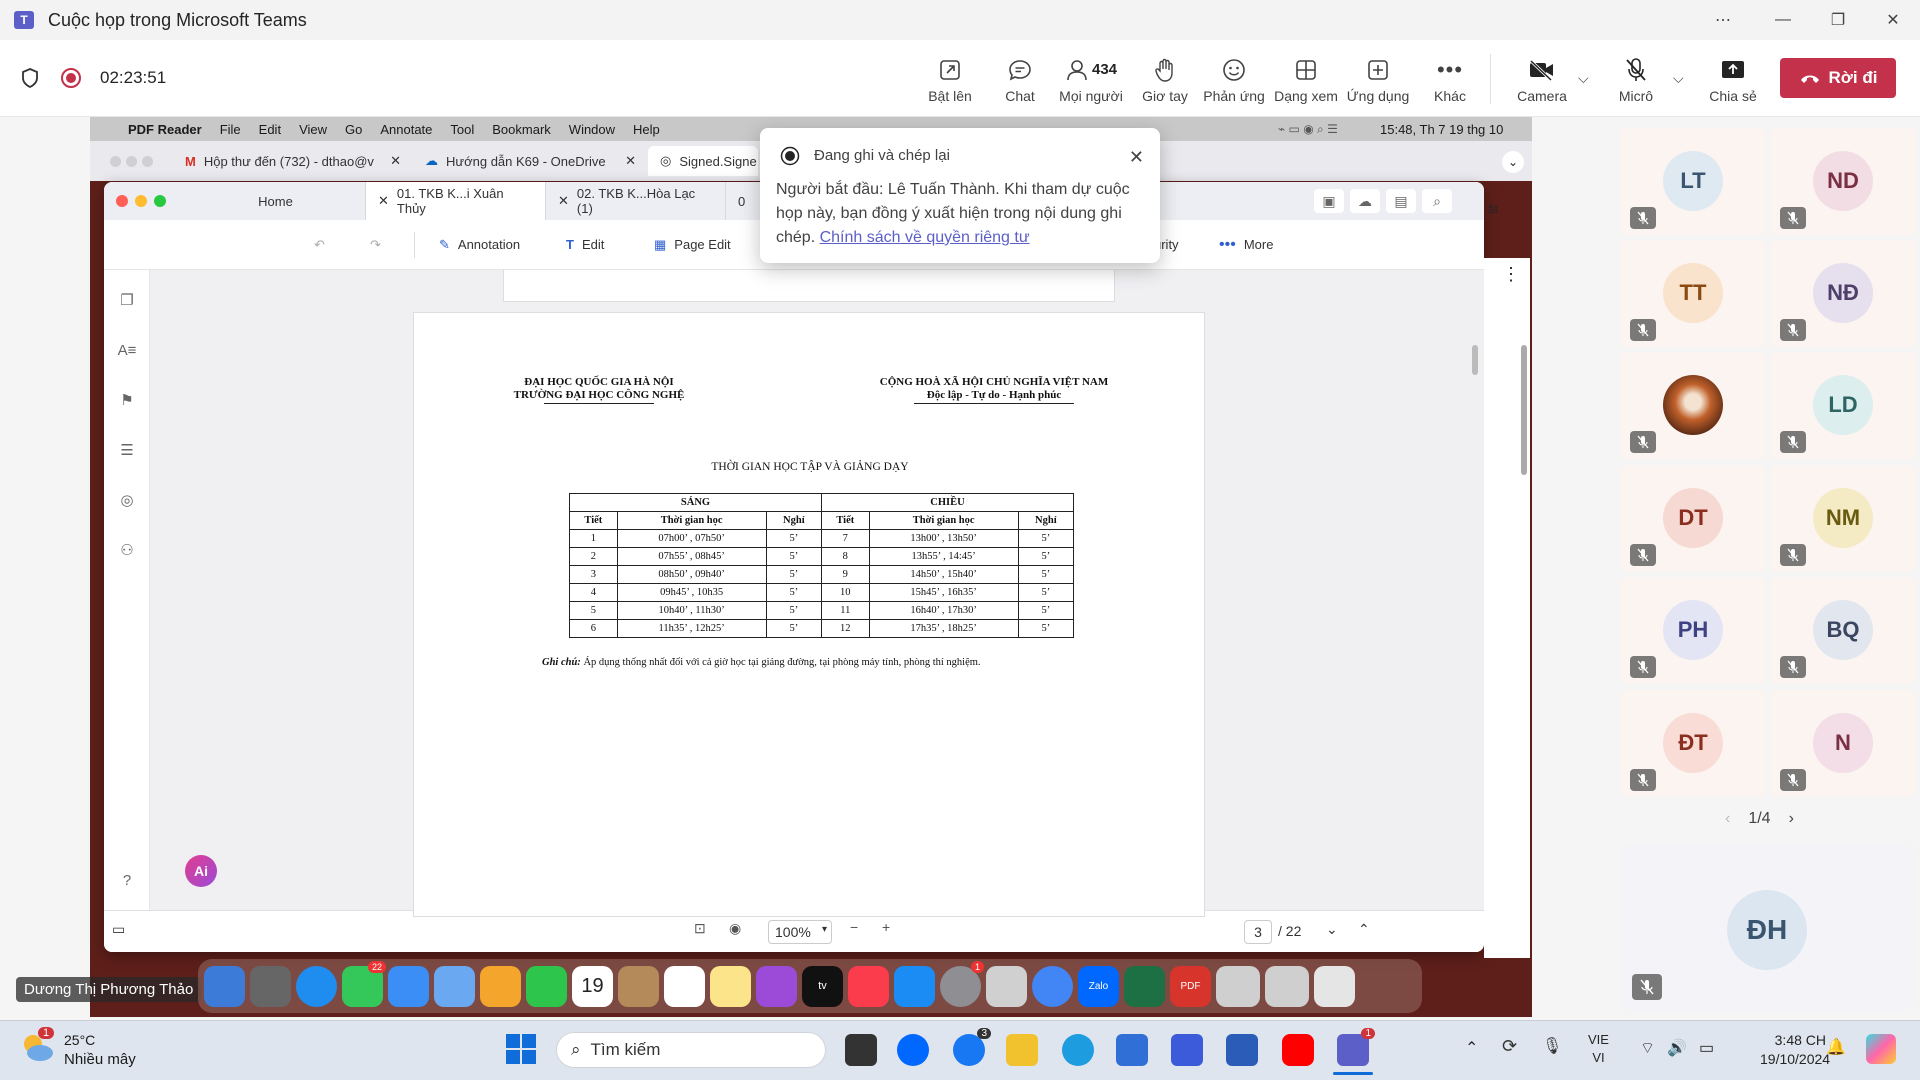 The height and width of the screenshot is (1080, 1920). Describe the element at coordinates (224, 986) in the screenshot. I see `finder-icon` at that location.